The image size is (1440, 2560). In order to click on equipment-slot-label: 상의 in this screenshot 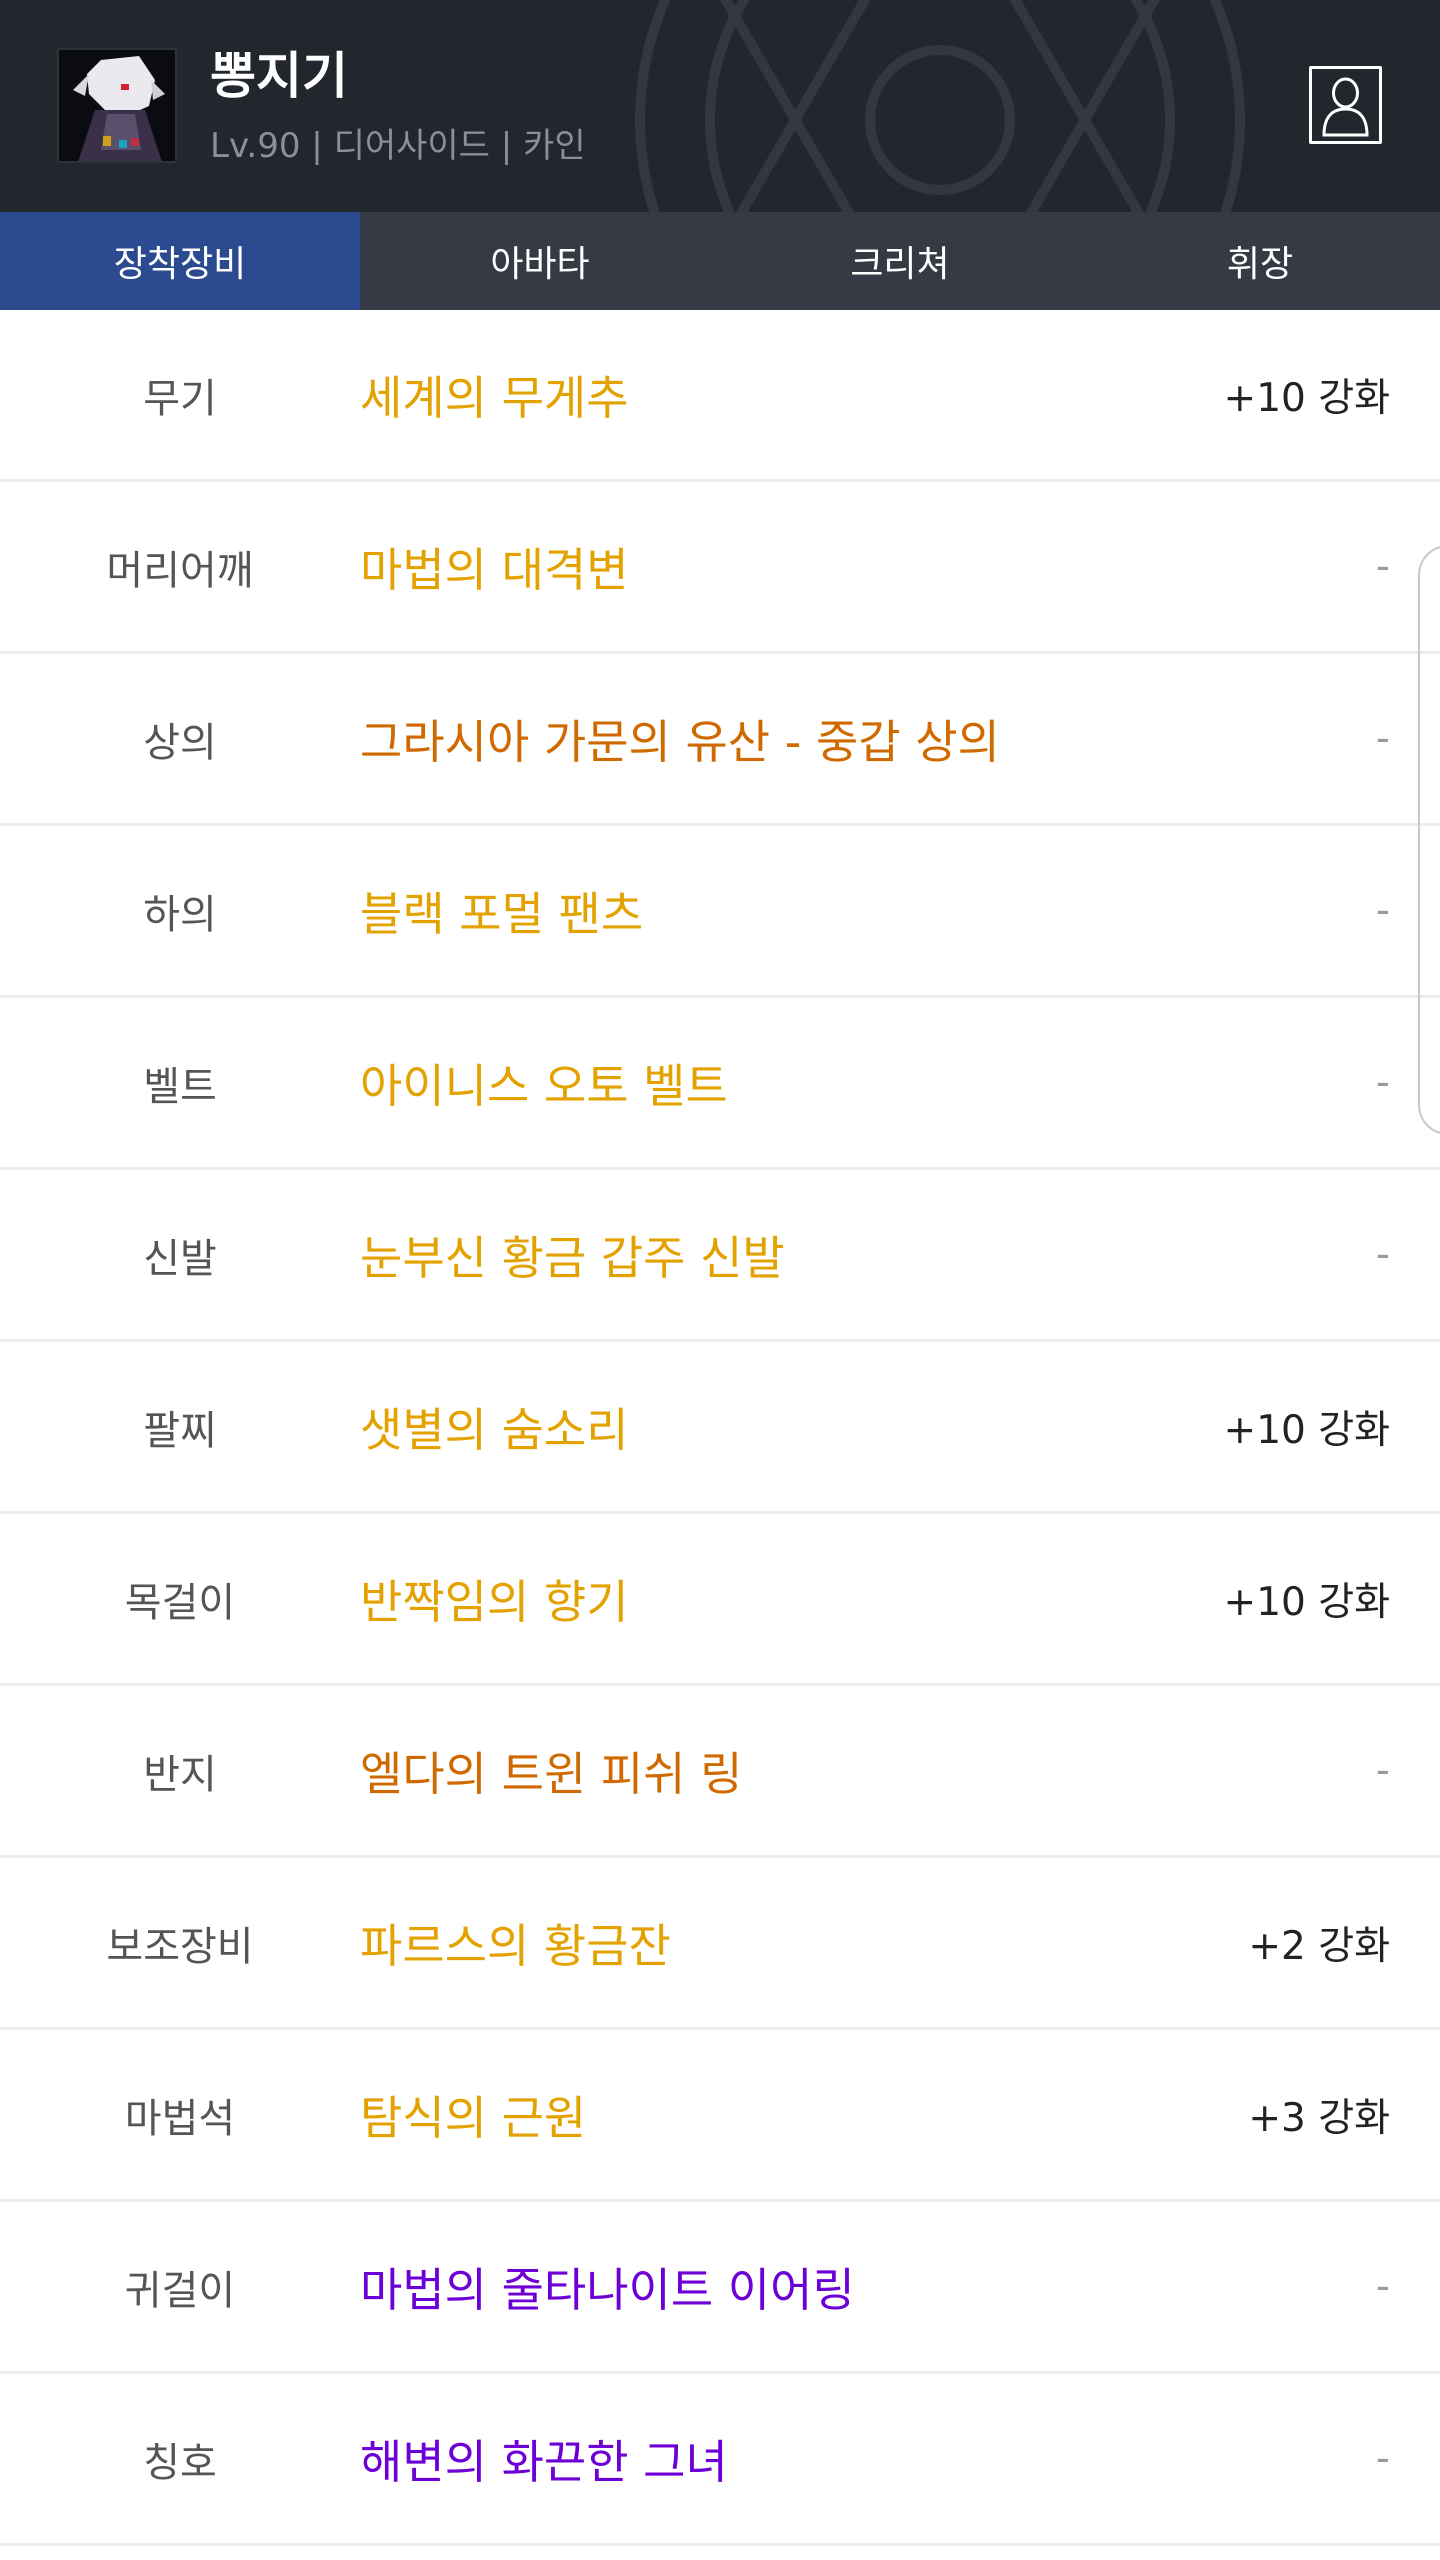, I will do `click(180, 742)`.